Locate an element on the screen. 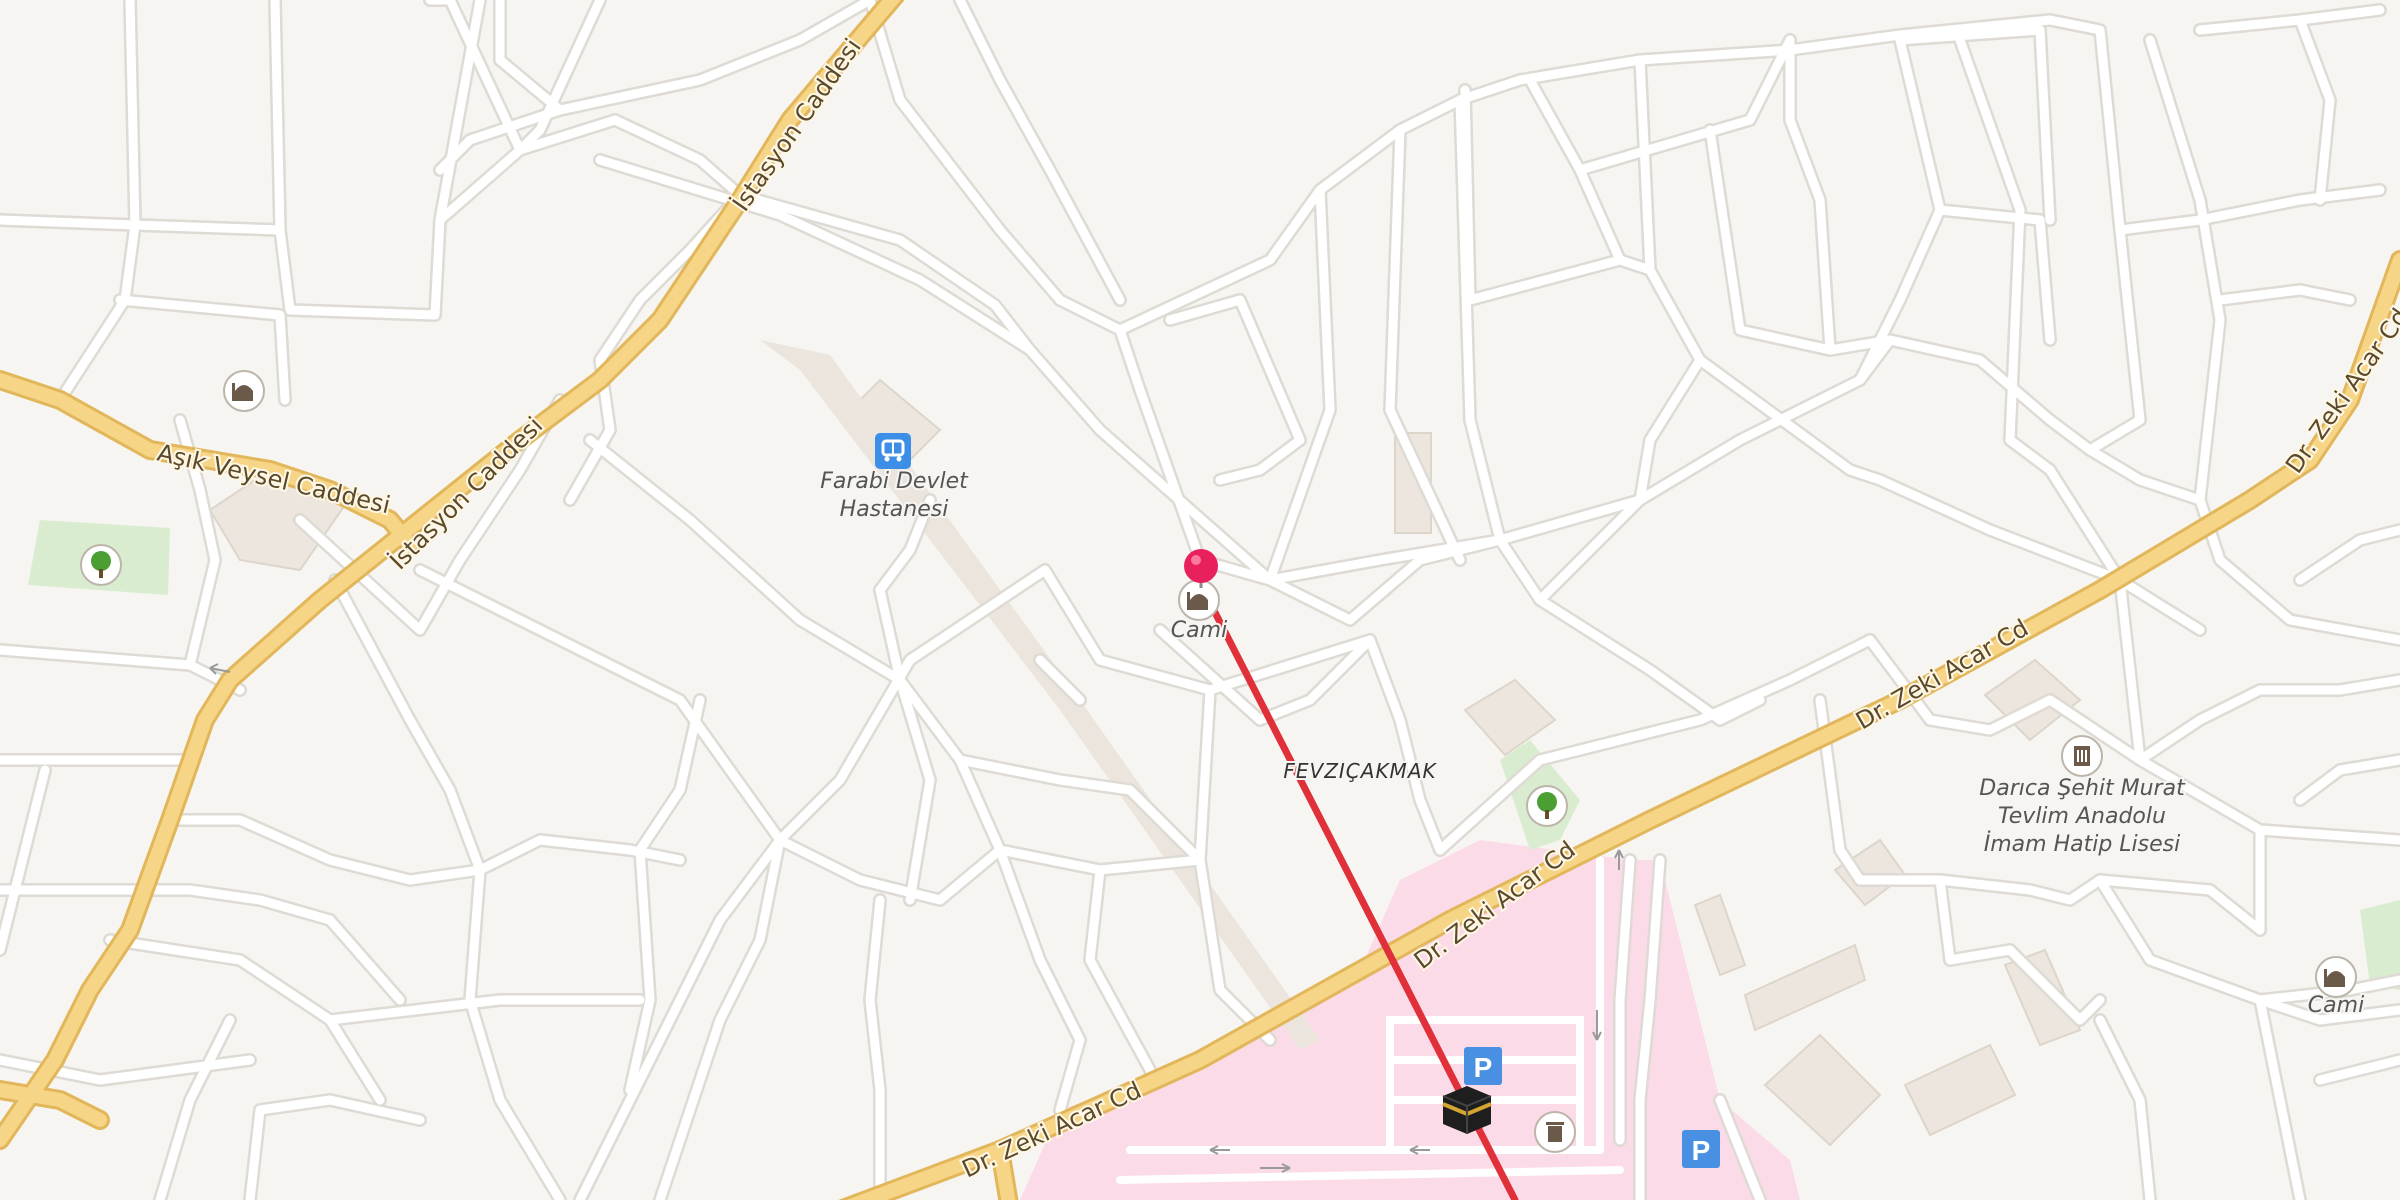 Image resolution: width=2400 pixels, height=1200 pixels. kaaba-icon is located at coordinates (1467, 1110).